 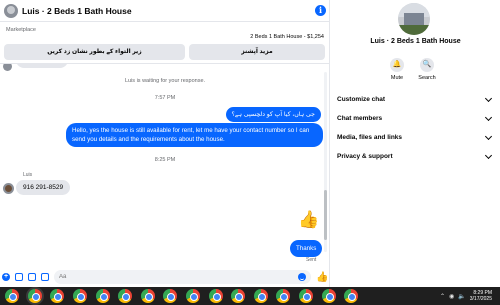 What do you see at coordinates (308, 220) in the screenshot?
I see `thumbs-up-icon: 👍` at bounding box center [308, 220].